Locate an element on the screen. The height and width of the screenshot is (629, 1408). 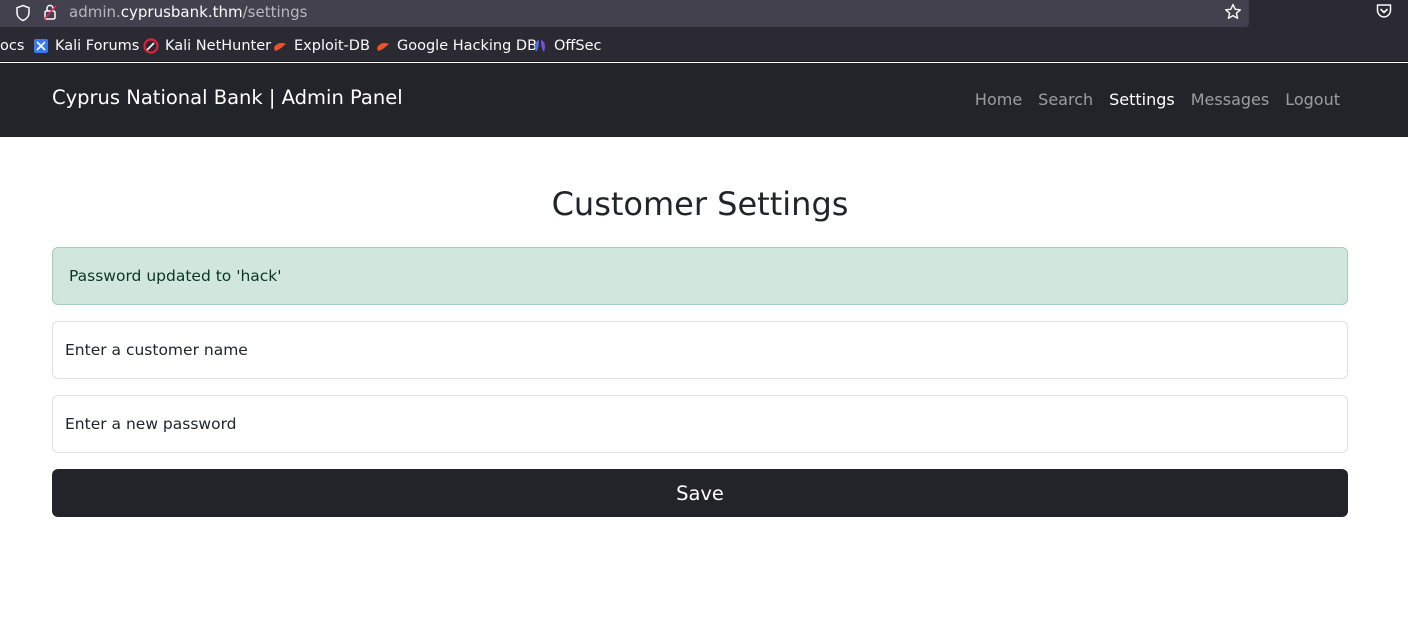
success-alert: Password updated to 'hack' is located at coordinates (700, 276).